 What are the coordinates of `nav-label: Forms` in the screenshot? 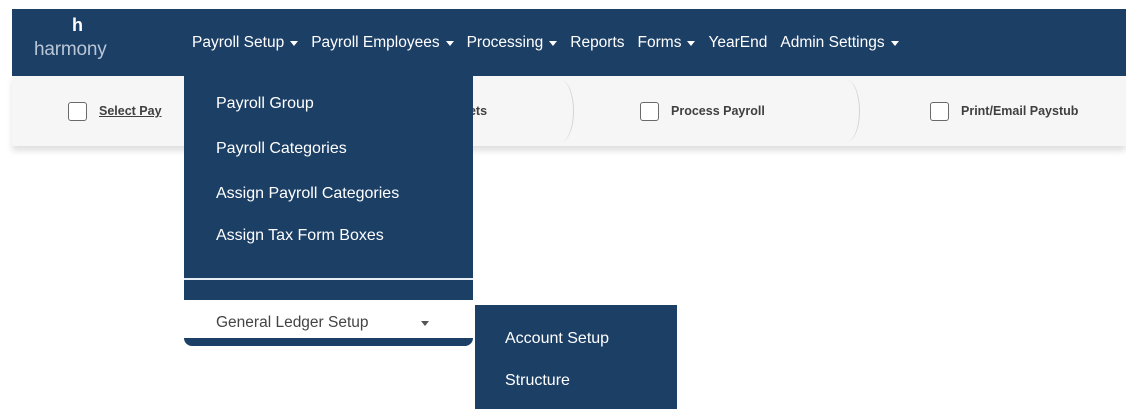 It's located at (659, 42).